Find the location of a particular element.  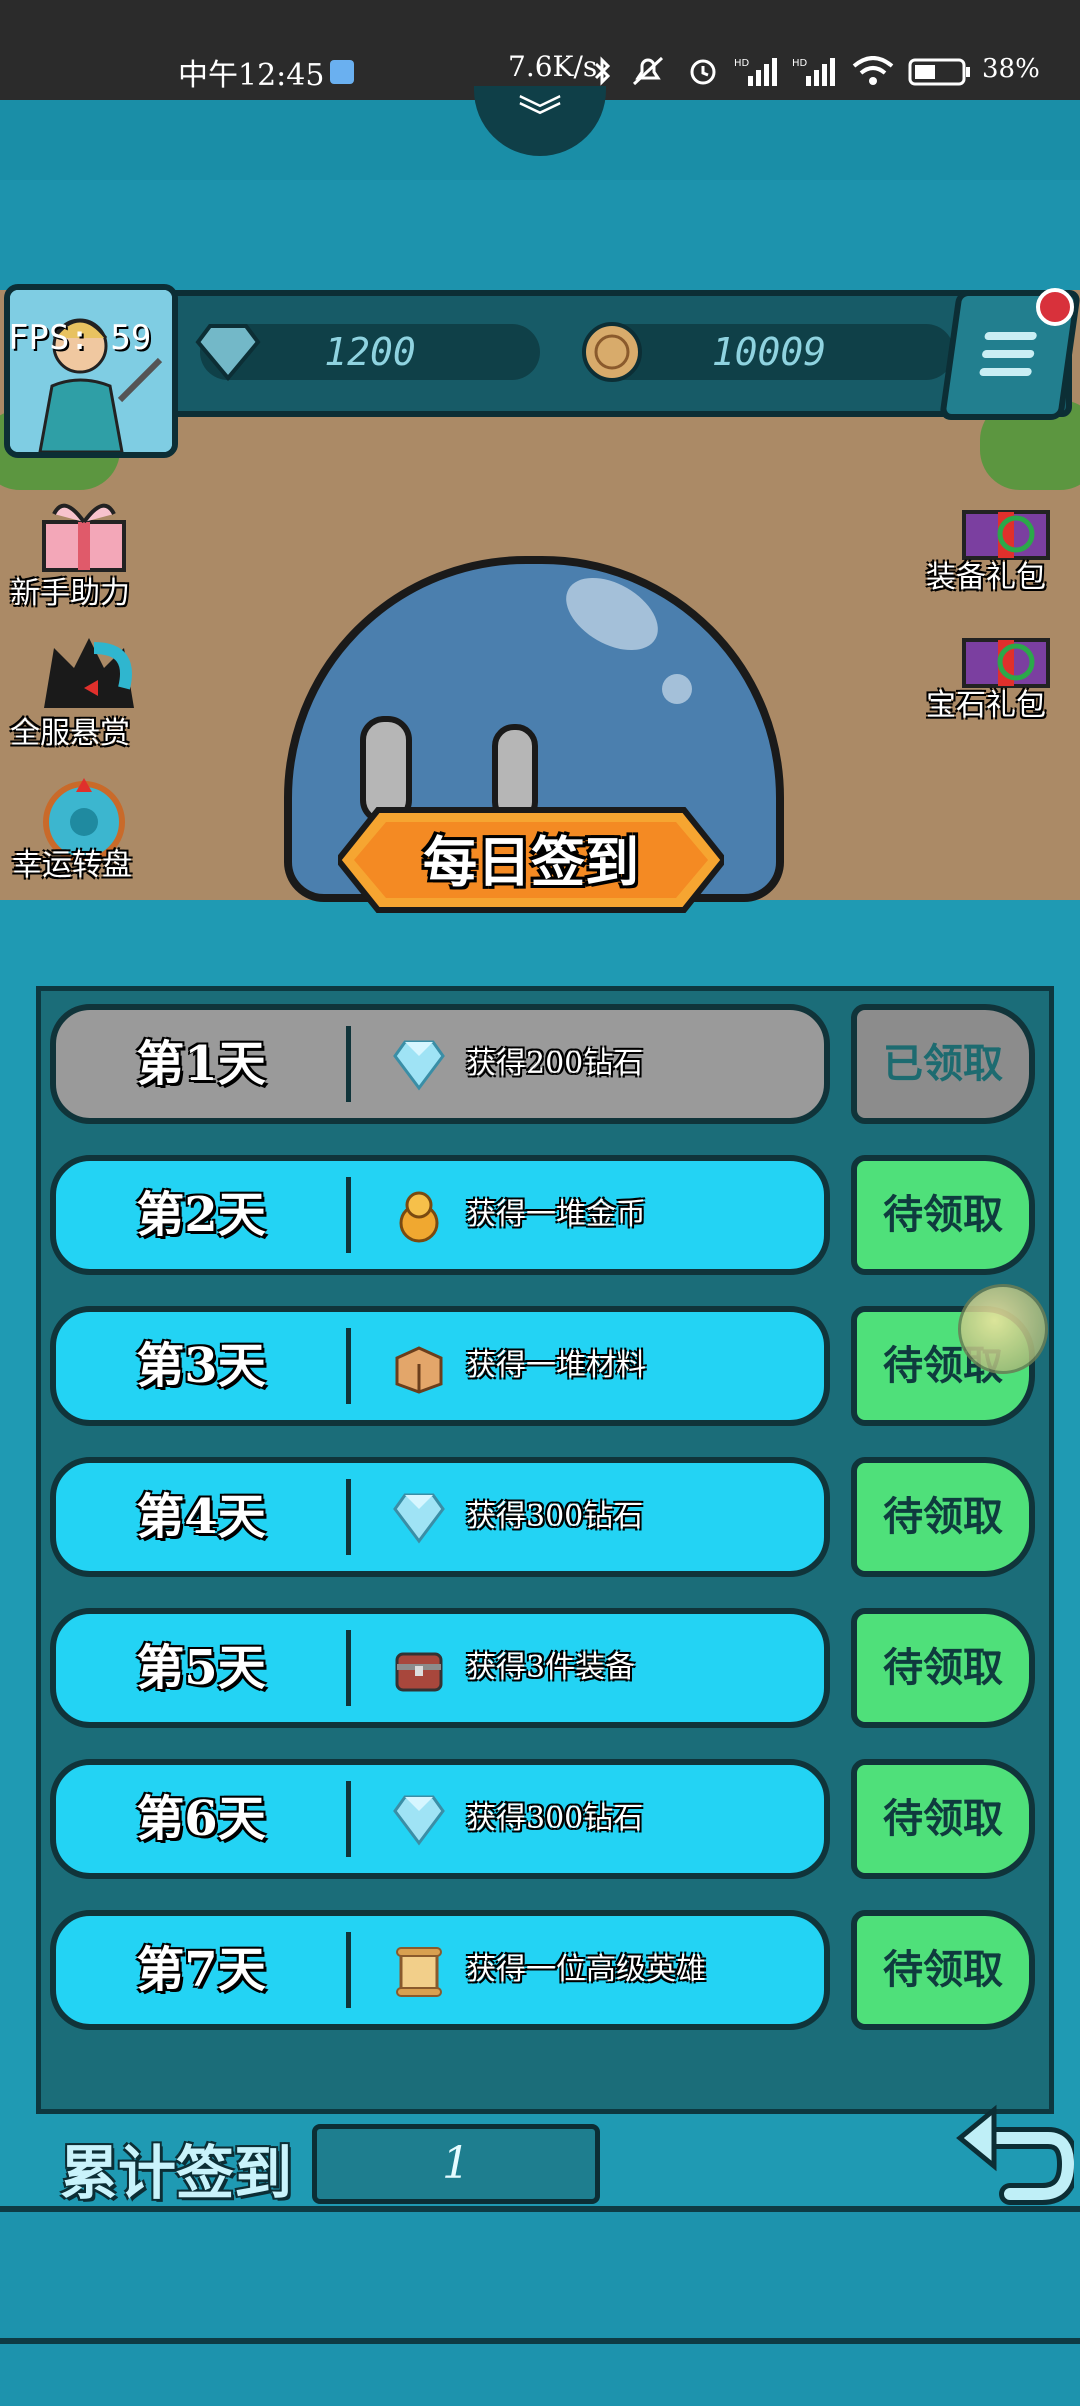

floating-assistant-icon is located at coordinates (1003, 1329).